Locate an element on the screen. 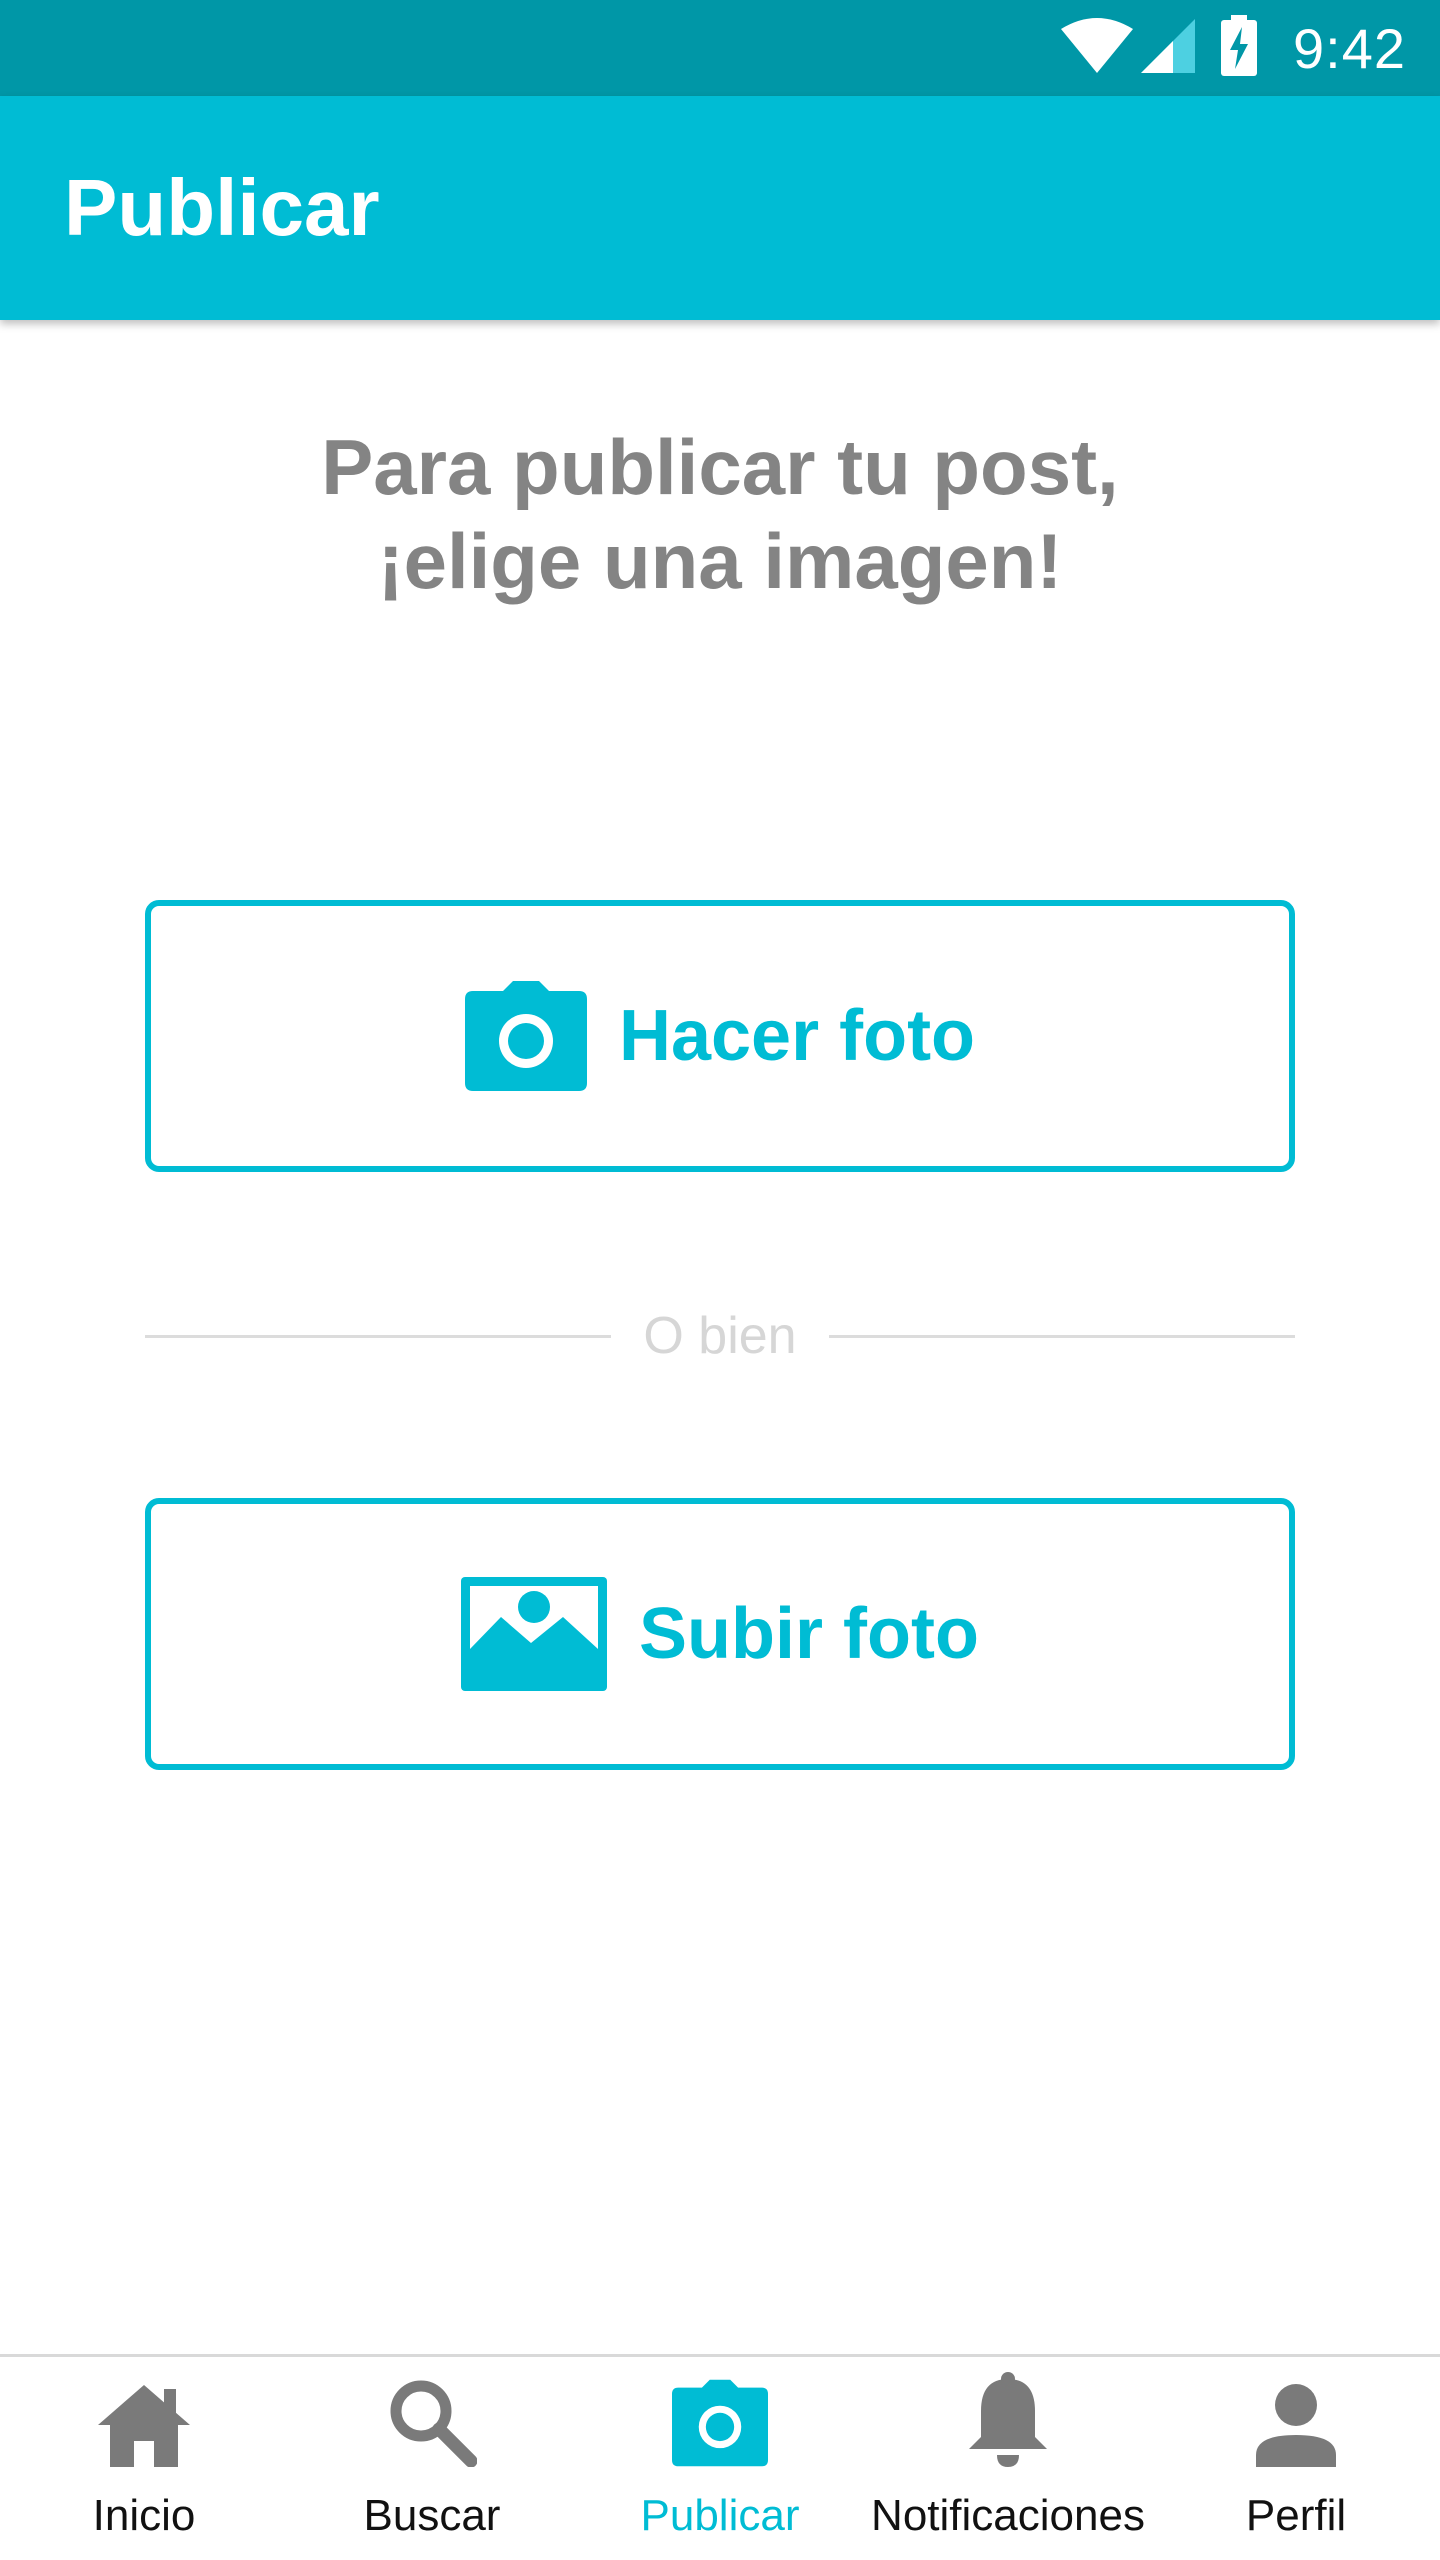  nav-item-perfil: Perfil is located at coordinates (1296, 2458).